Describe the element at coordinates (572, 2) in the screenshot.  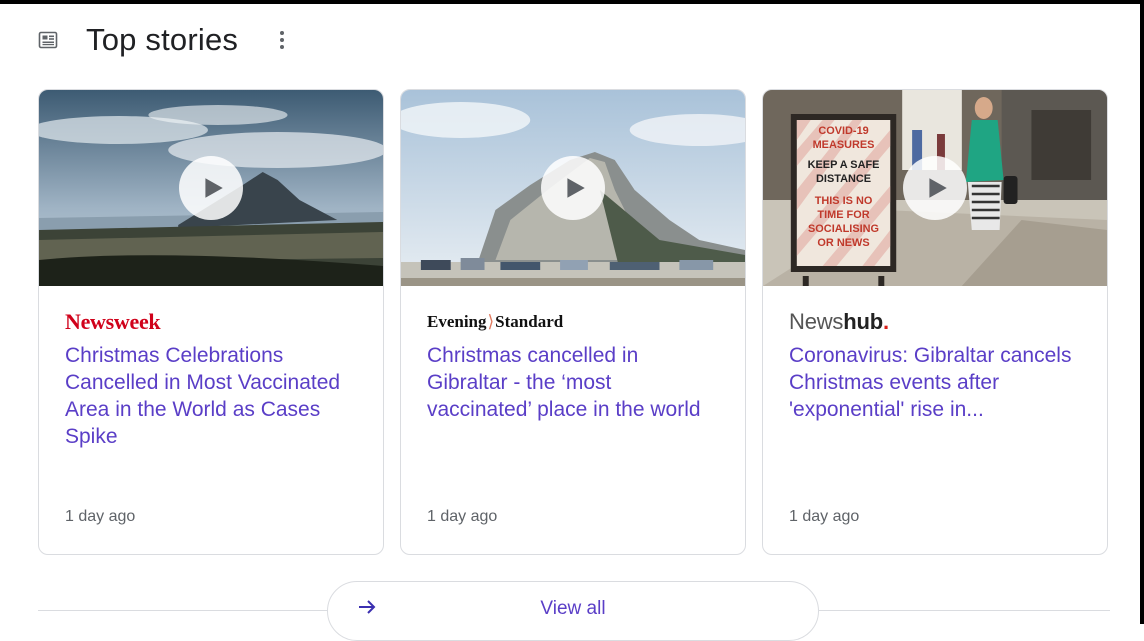
I see `window-edge-top` at that location.